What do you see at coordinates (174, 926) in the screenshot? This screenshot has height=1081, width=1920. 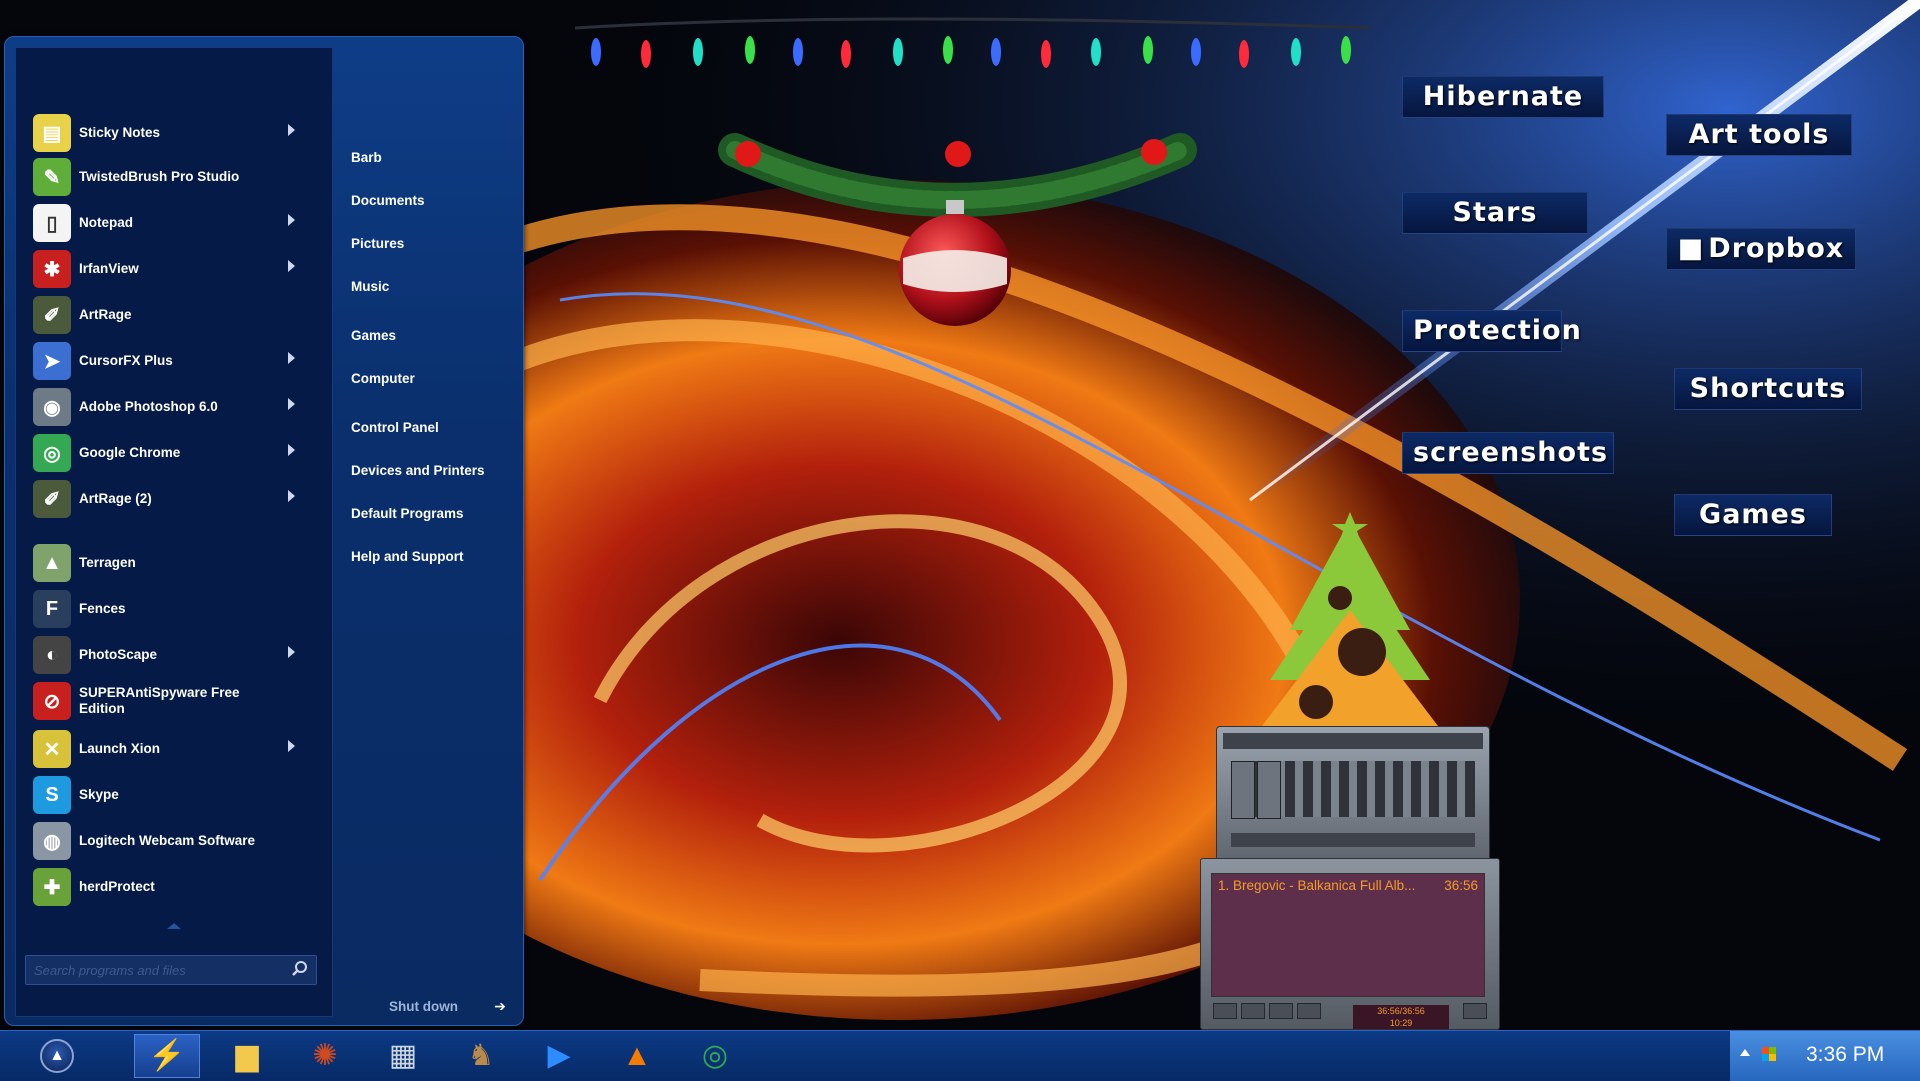 I see `scroll-up-arrow-icon` at bounding box center [174, 926].